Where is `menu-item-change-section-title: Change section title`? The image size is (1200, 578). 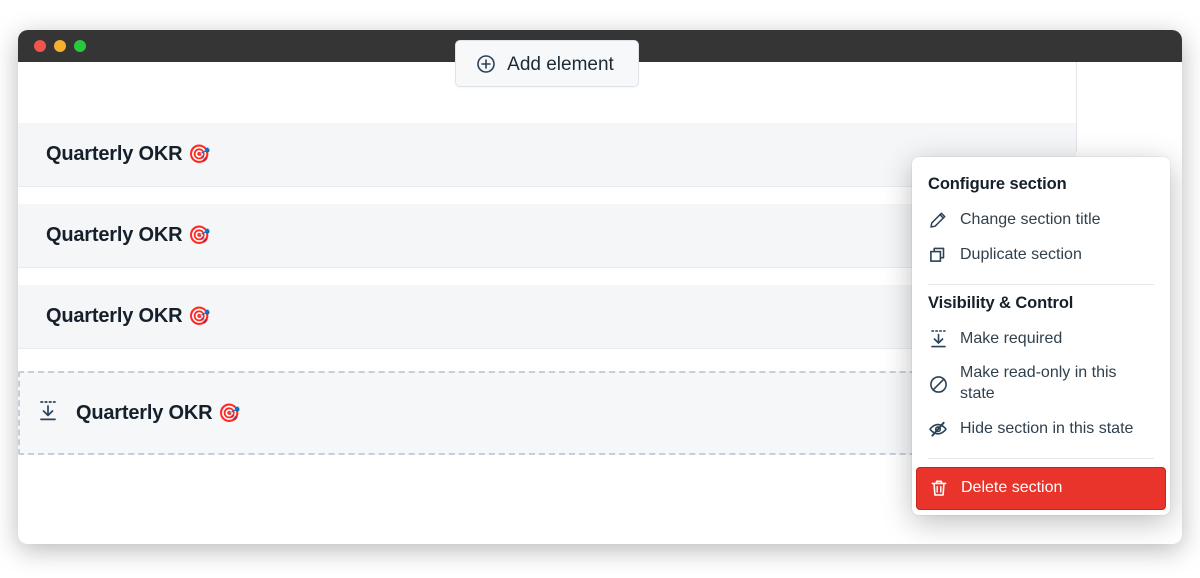 menu-item-change-section-title: Change section title is located at coordinates (1041, 220).